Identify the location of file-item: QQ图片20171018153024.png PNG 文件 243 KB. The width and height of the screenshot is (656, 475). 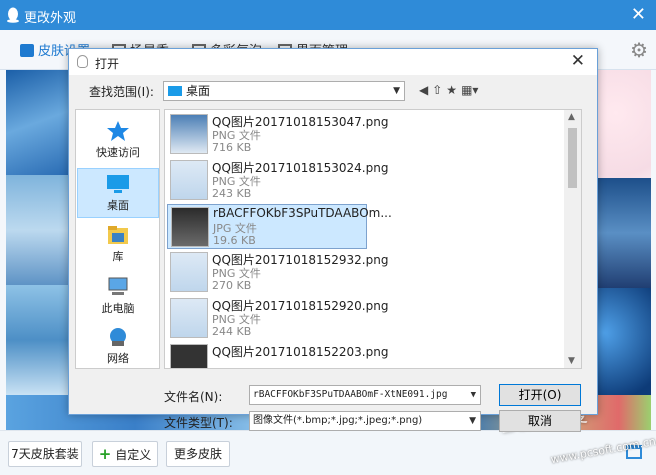
(277, 180).